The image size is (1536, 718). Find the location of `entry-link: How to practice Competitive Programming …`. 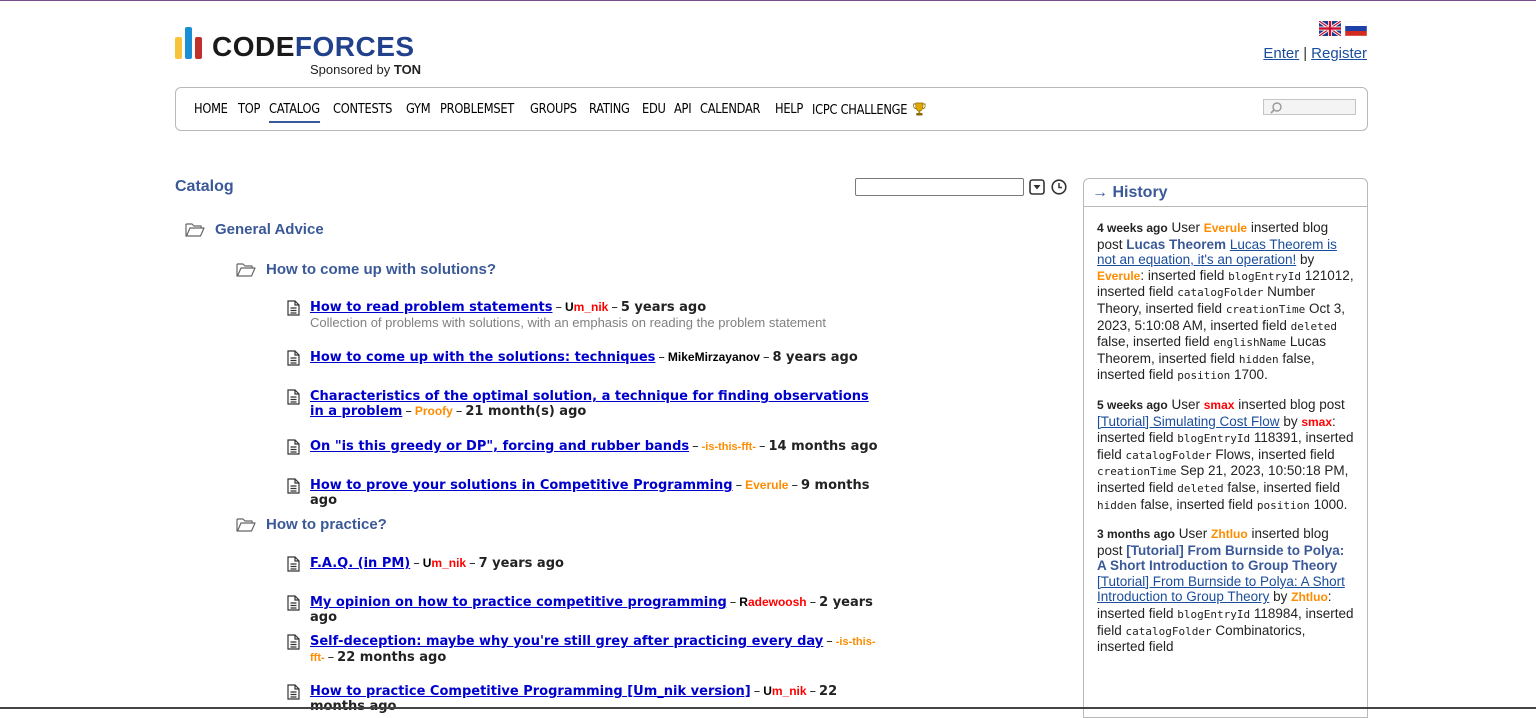

entry-link: How to practice Competitive Programming … is located at coordinates (530, 691).